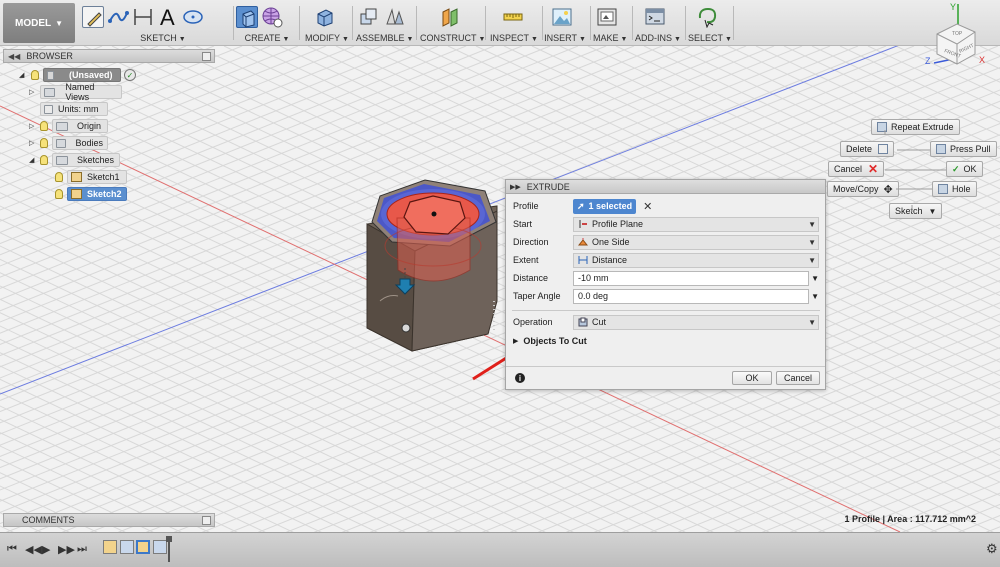  I want to click on repeat-extrude-button: Repeat Extrude, so click(915, 127).